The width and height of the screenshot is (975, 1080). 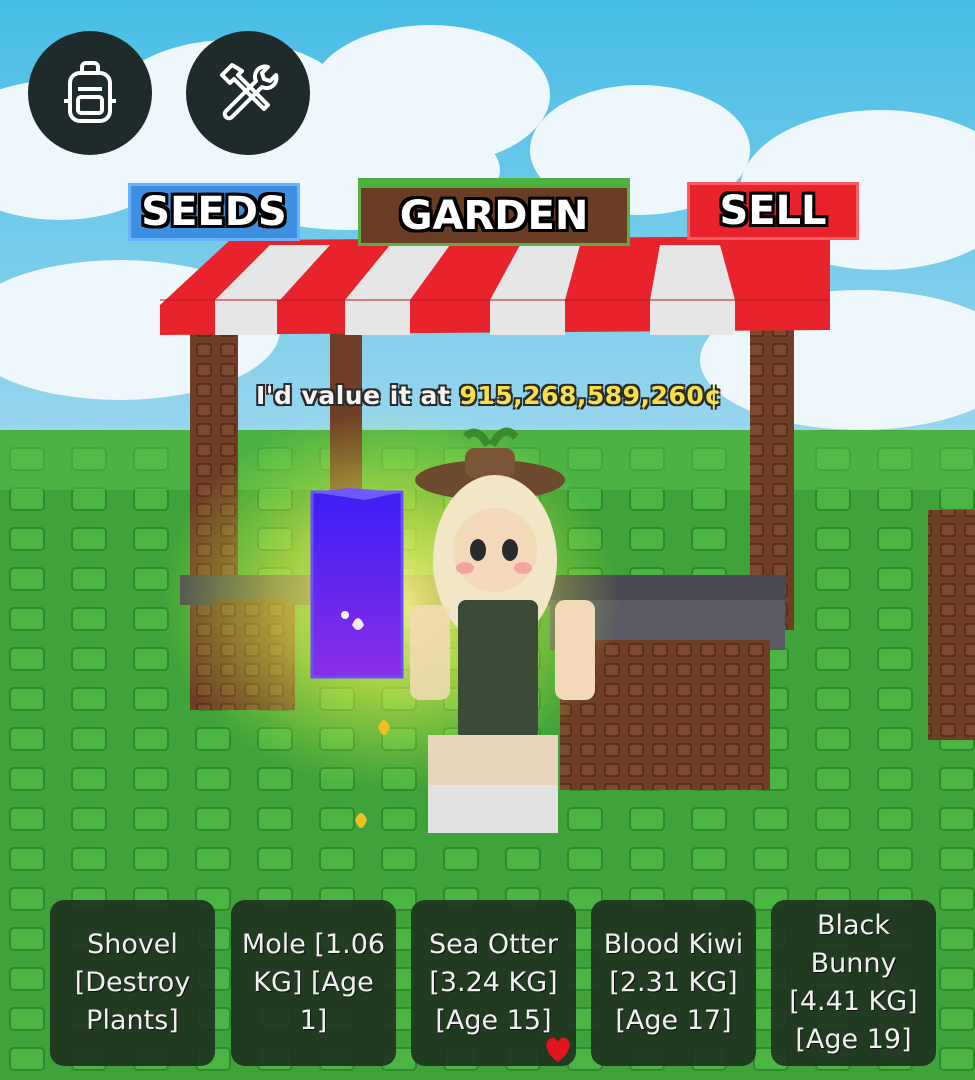 I want to click on sell-label: SELL, so click(x=773, y=211).